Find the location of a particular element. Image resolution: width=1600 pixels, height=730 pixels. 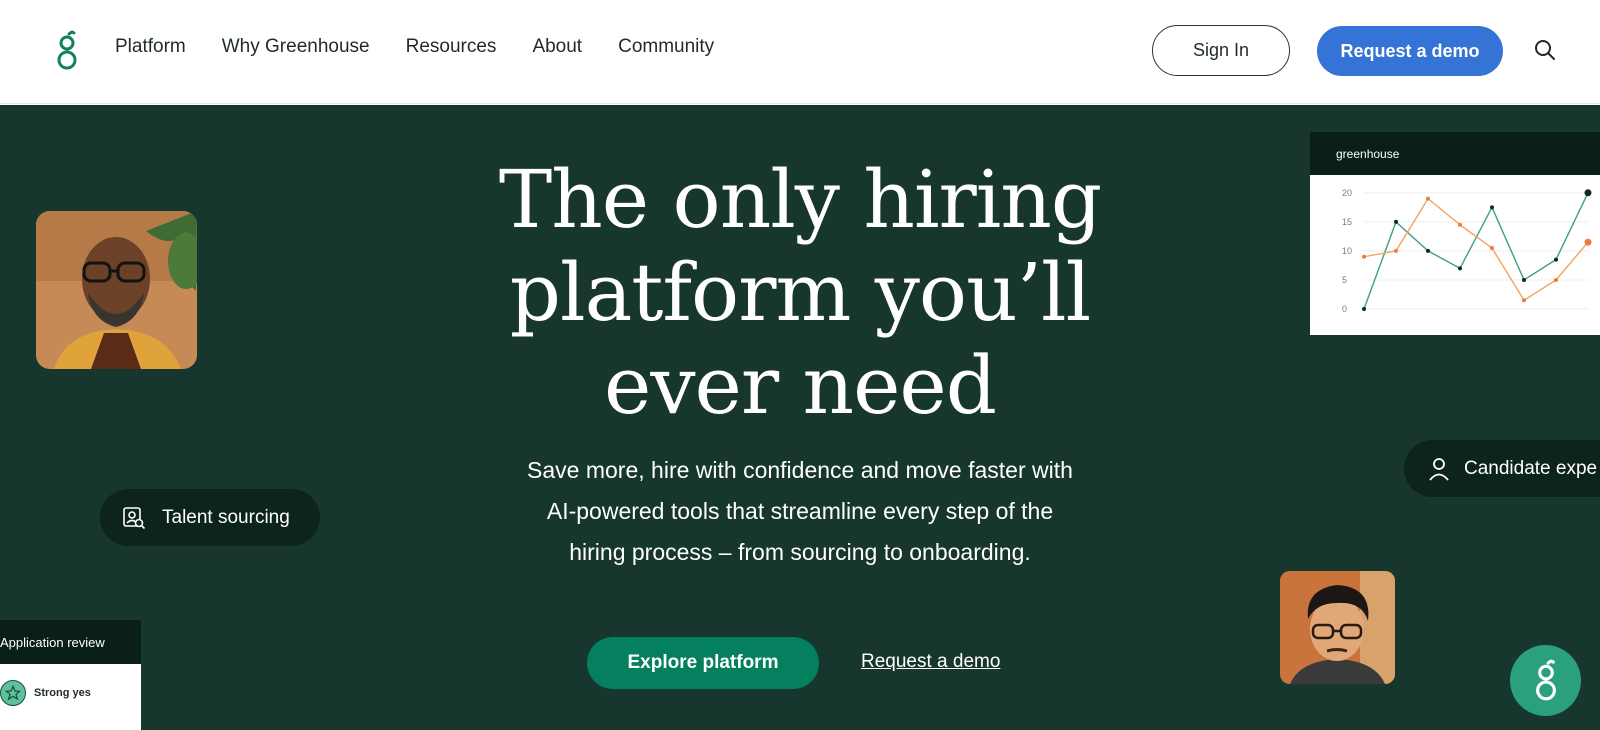

headline-line-3: ever need is located at coordinates (800, 385).